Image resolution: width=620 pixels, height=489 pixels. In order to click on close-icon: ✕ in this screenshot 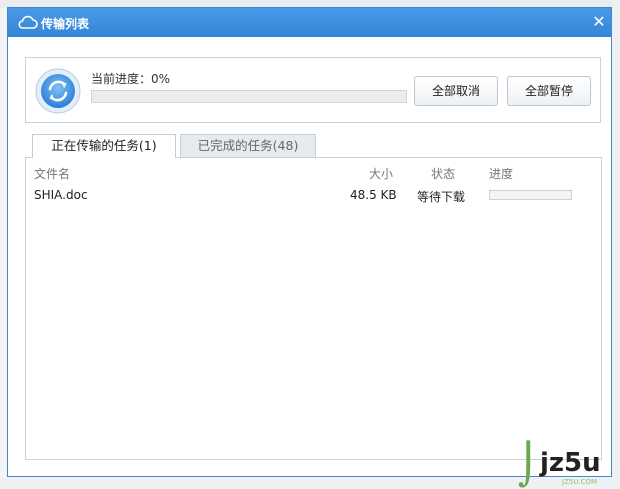, I will do `click(599, 21)`.